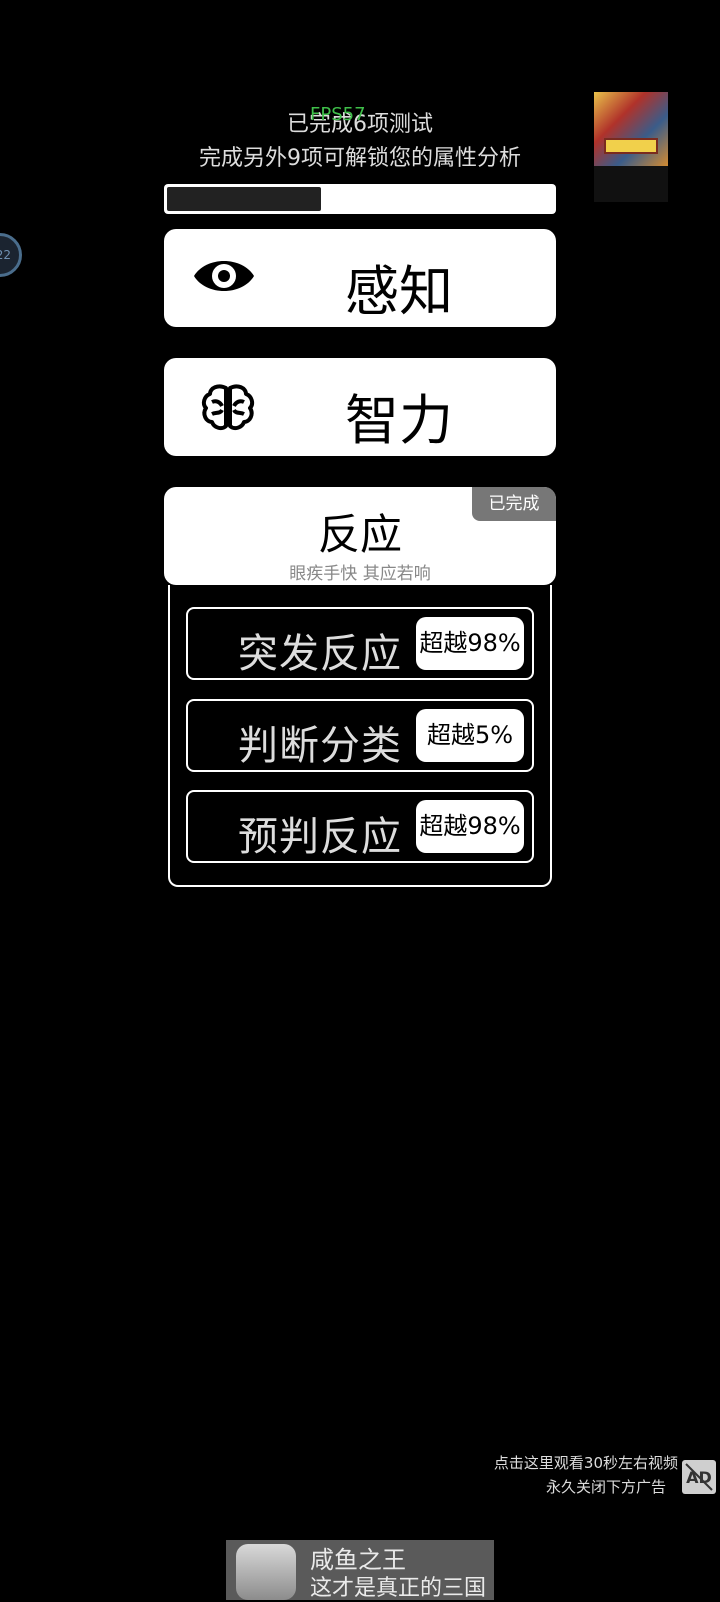 This screenshot has height=1602, width=720. Describe the element at coordinates (514, 504) in the screenshot. I see `completed-status-badge: 已完成` at that location.